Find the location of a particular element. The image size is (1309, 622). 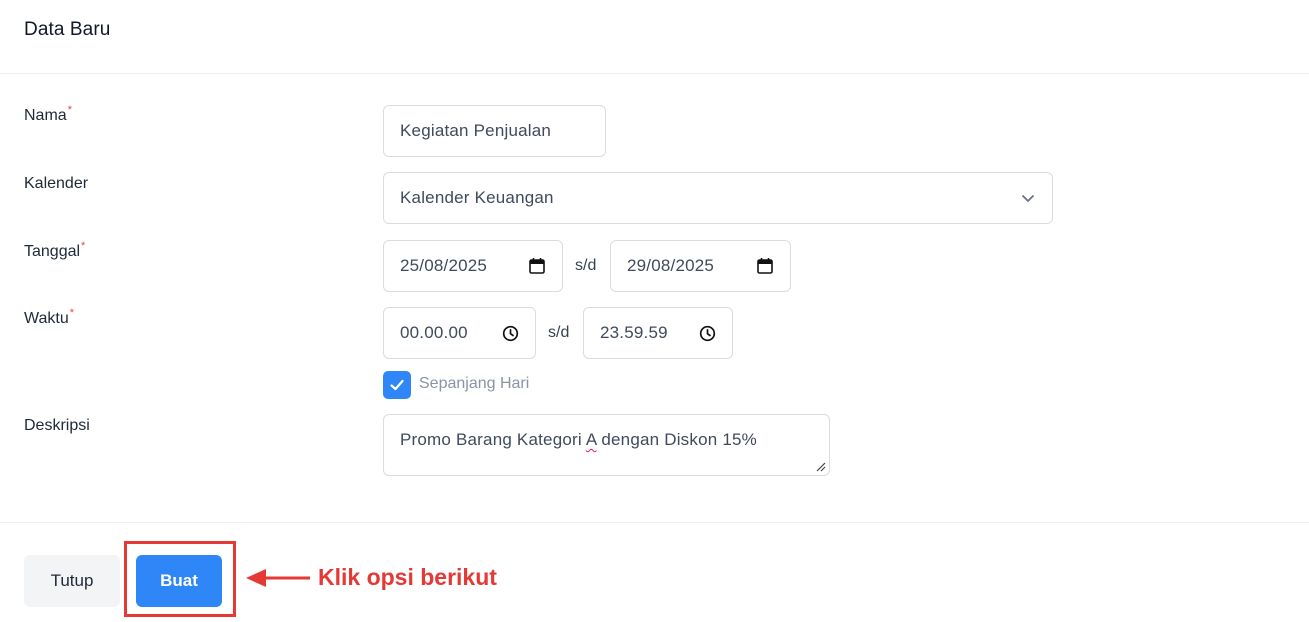

modal-header: Data Baru is located at coordinates (654, 37).